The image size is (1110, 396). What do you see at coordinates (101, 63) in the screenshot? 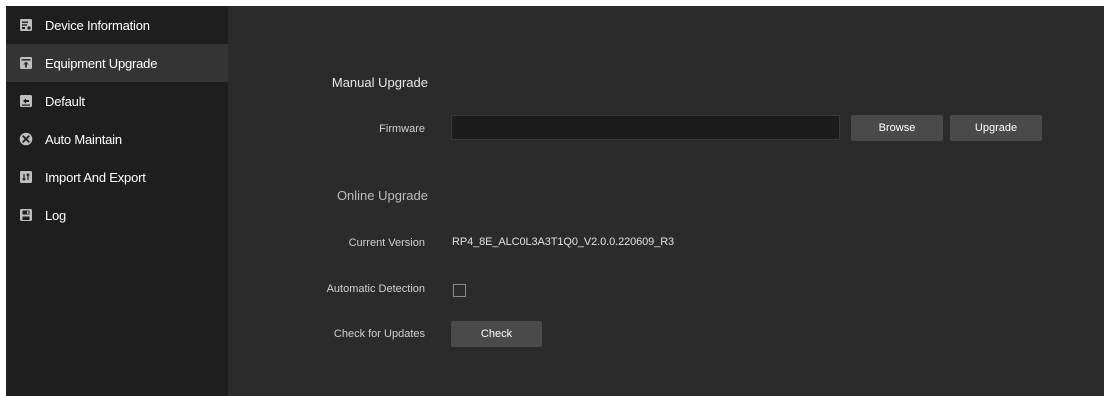
I see `sidebar-item-label: Equipment Upgrade` at bounding box center [101, 63].